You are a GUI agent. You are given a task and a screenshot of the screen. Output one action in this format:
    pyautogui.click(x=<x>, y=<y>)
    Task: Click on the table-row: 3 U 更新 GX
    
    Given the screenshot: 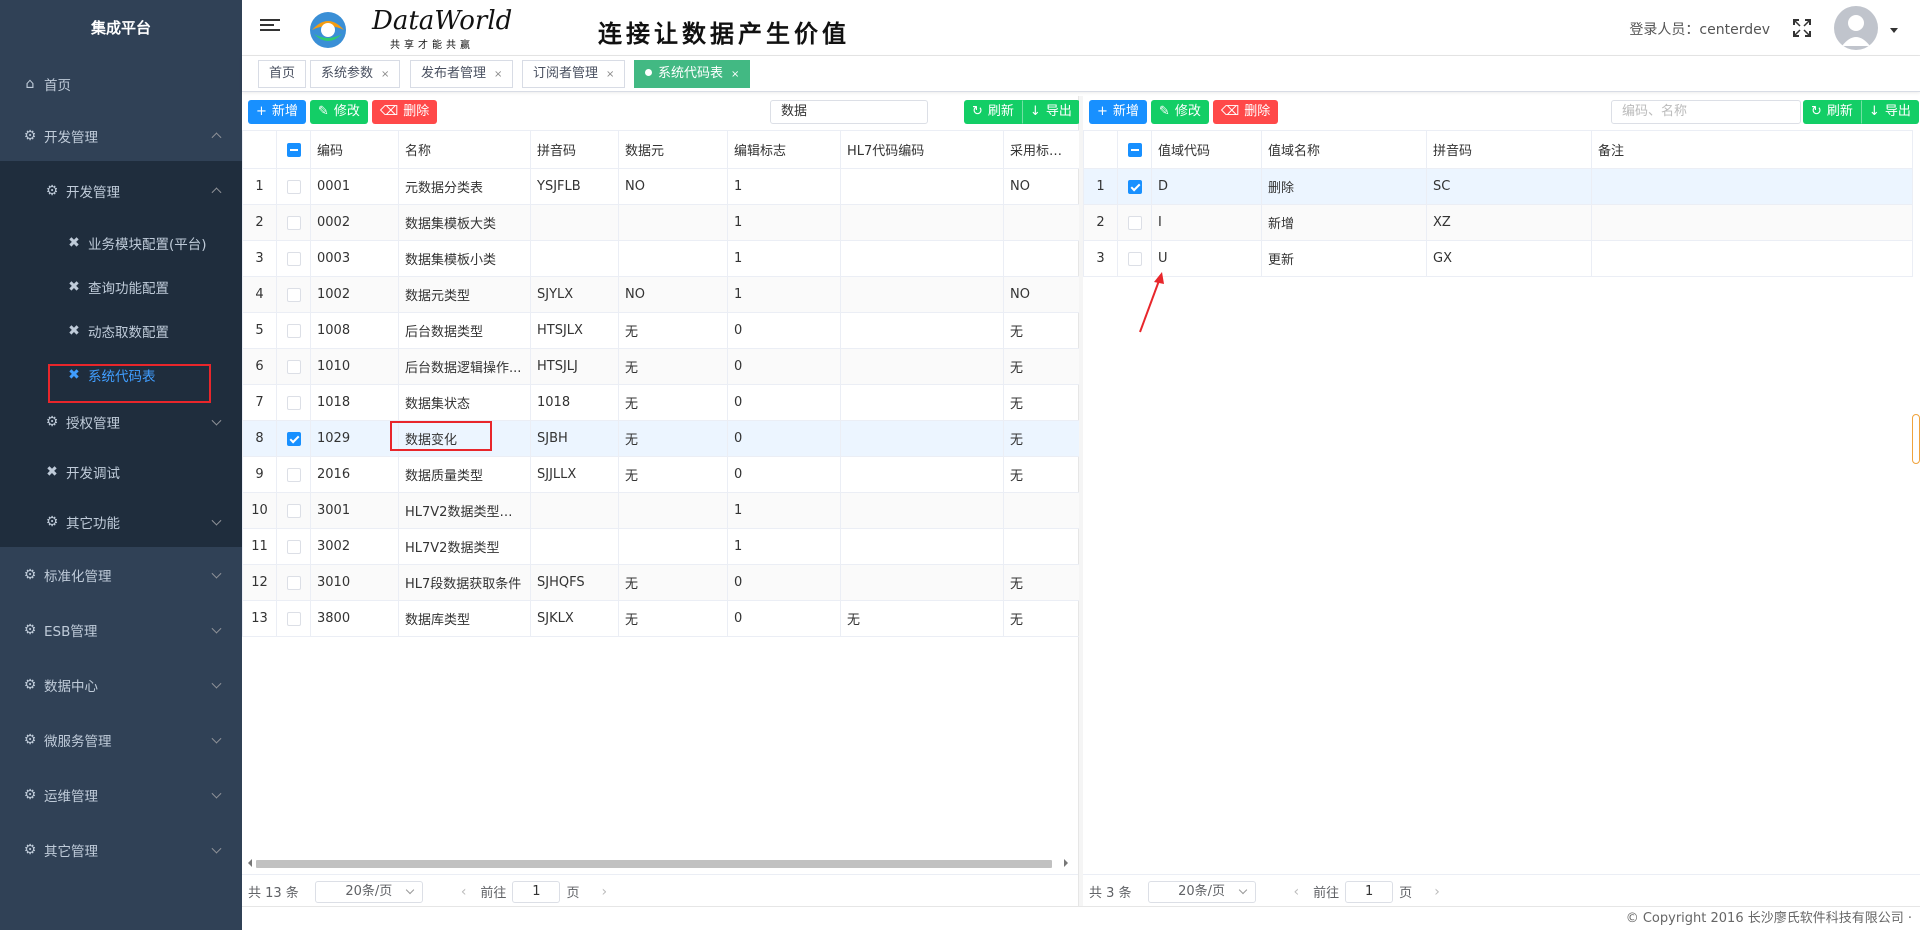 What is the action you would take?
    pyautogui.click(x=1498, y=258)
    